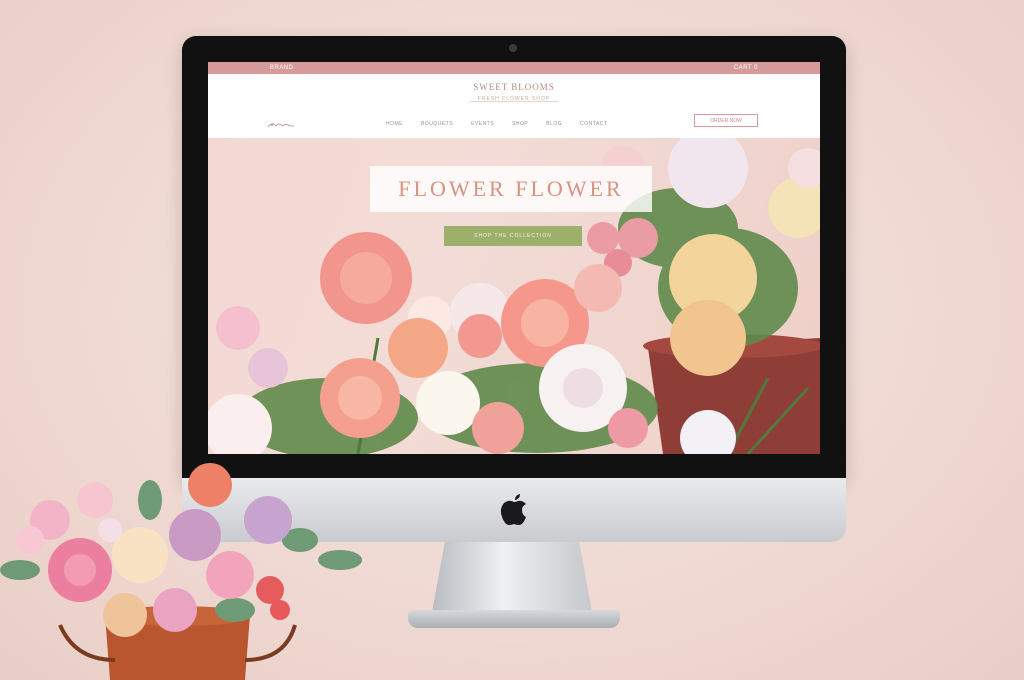 This screenshot has height=680, width=1024. I want to click on brand-name: SWEET BLOOMS, so click(514, 87).